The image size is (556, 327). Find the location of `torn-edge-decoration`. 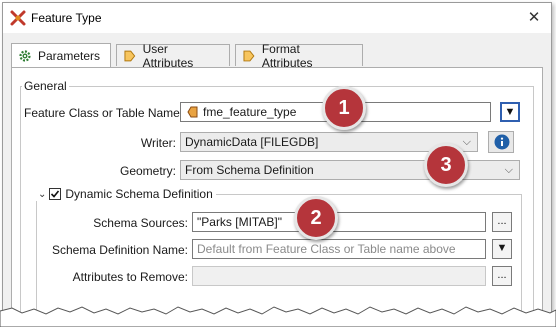

torn-edge-decoration is located at coordinates (278, 316).